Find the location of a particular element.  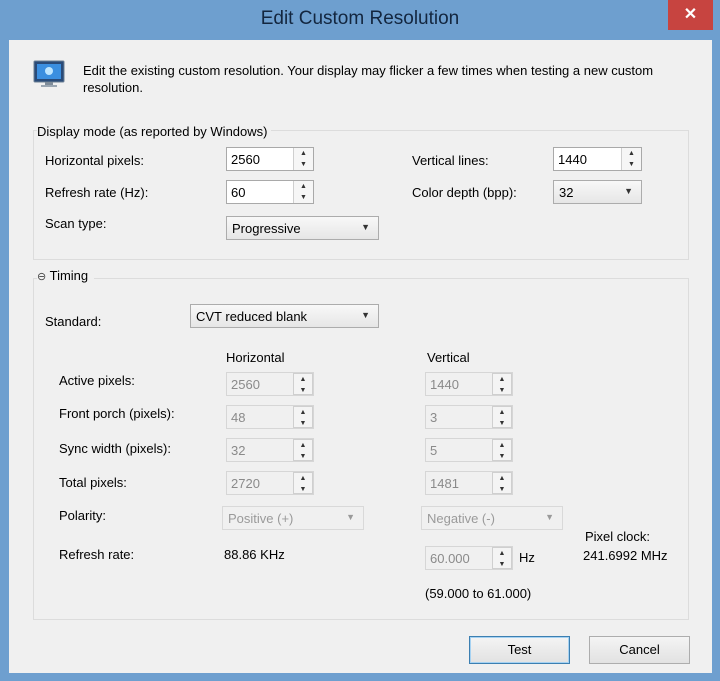

horizontal-pixels-value: 2560 is located at coordinates (245, 159).